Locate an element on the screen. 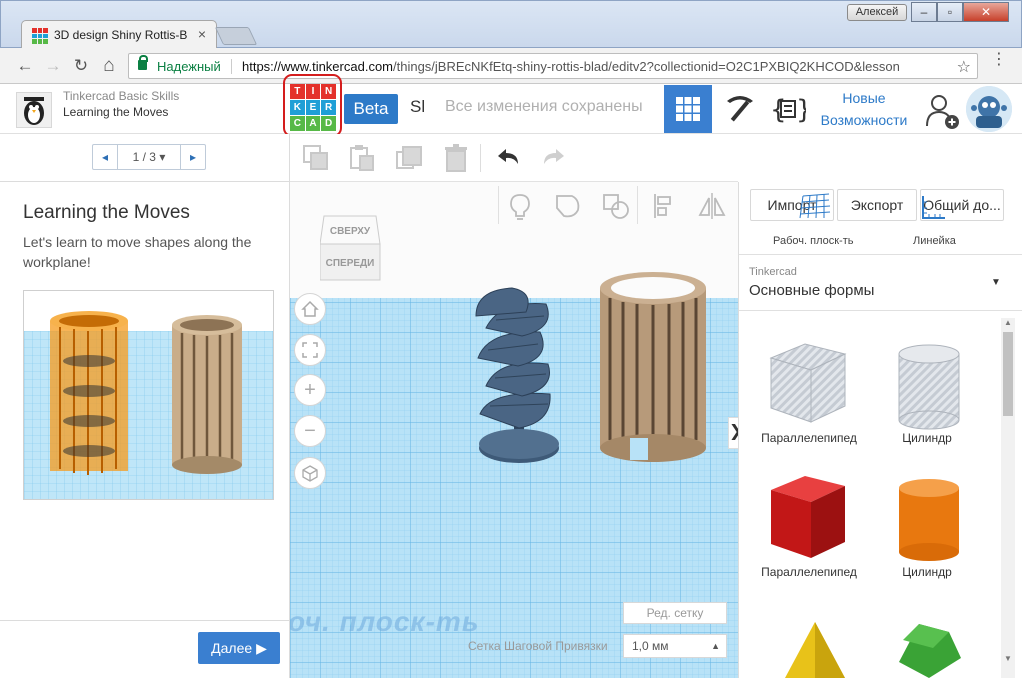 This screenshot has height=678, width=1022. shape-cylinder is located at coordinates (929, 516).